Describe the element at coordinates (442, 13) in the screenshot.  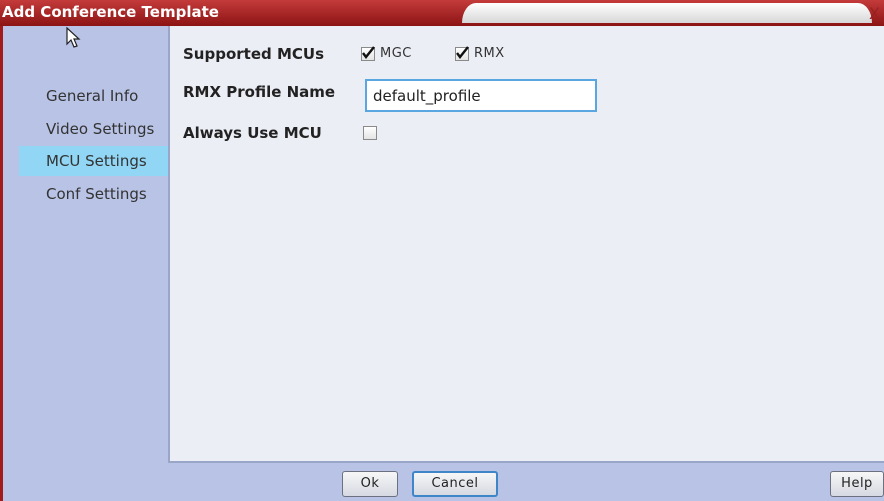
I see `title-bar: Add Conference Template X` at that location.